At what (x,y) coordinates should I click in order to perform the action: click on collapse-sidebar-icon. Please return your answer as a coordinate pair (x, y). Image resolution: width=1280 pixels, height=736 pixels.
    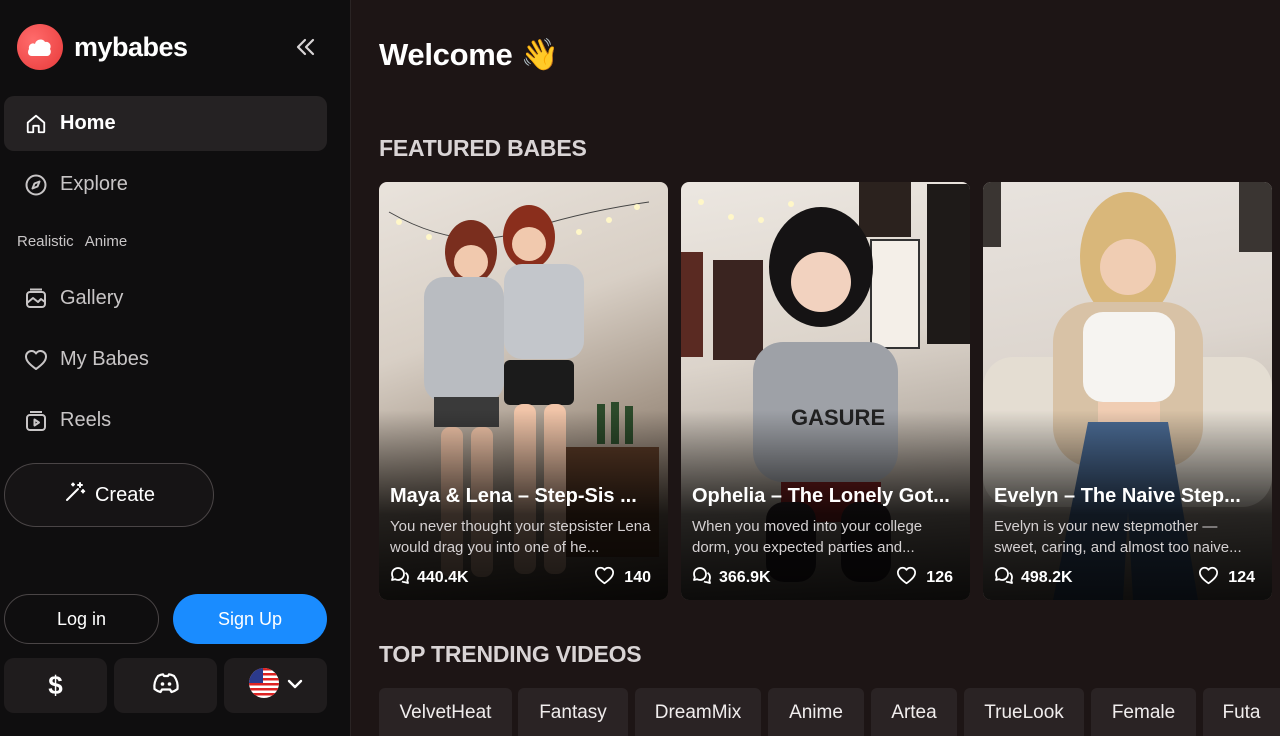
    Looking at the image, I should click on (305, 47).